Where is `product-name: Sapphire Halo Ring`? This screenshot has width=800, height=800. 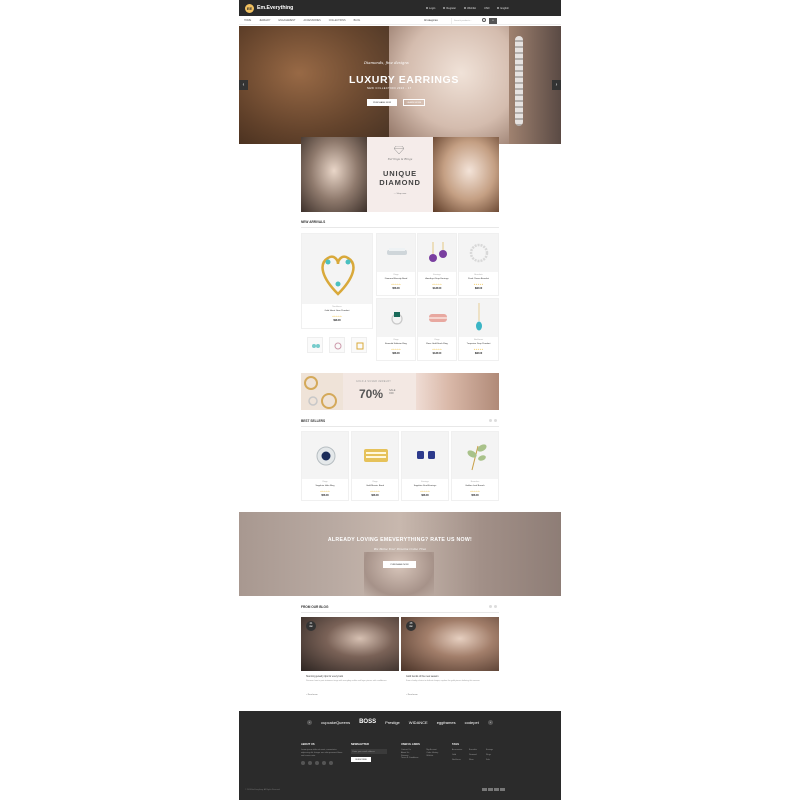
product-name: Sapphire Halo Ring is located at coordinates (325, 486).